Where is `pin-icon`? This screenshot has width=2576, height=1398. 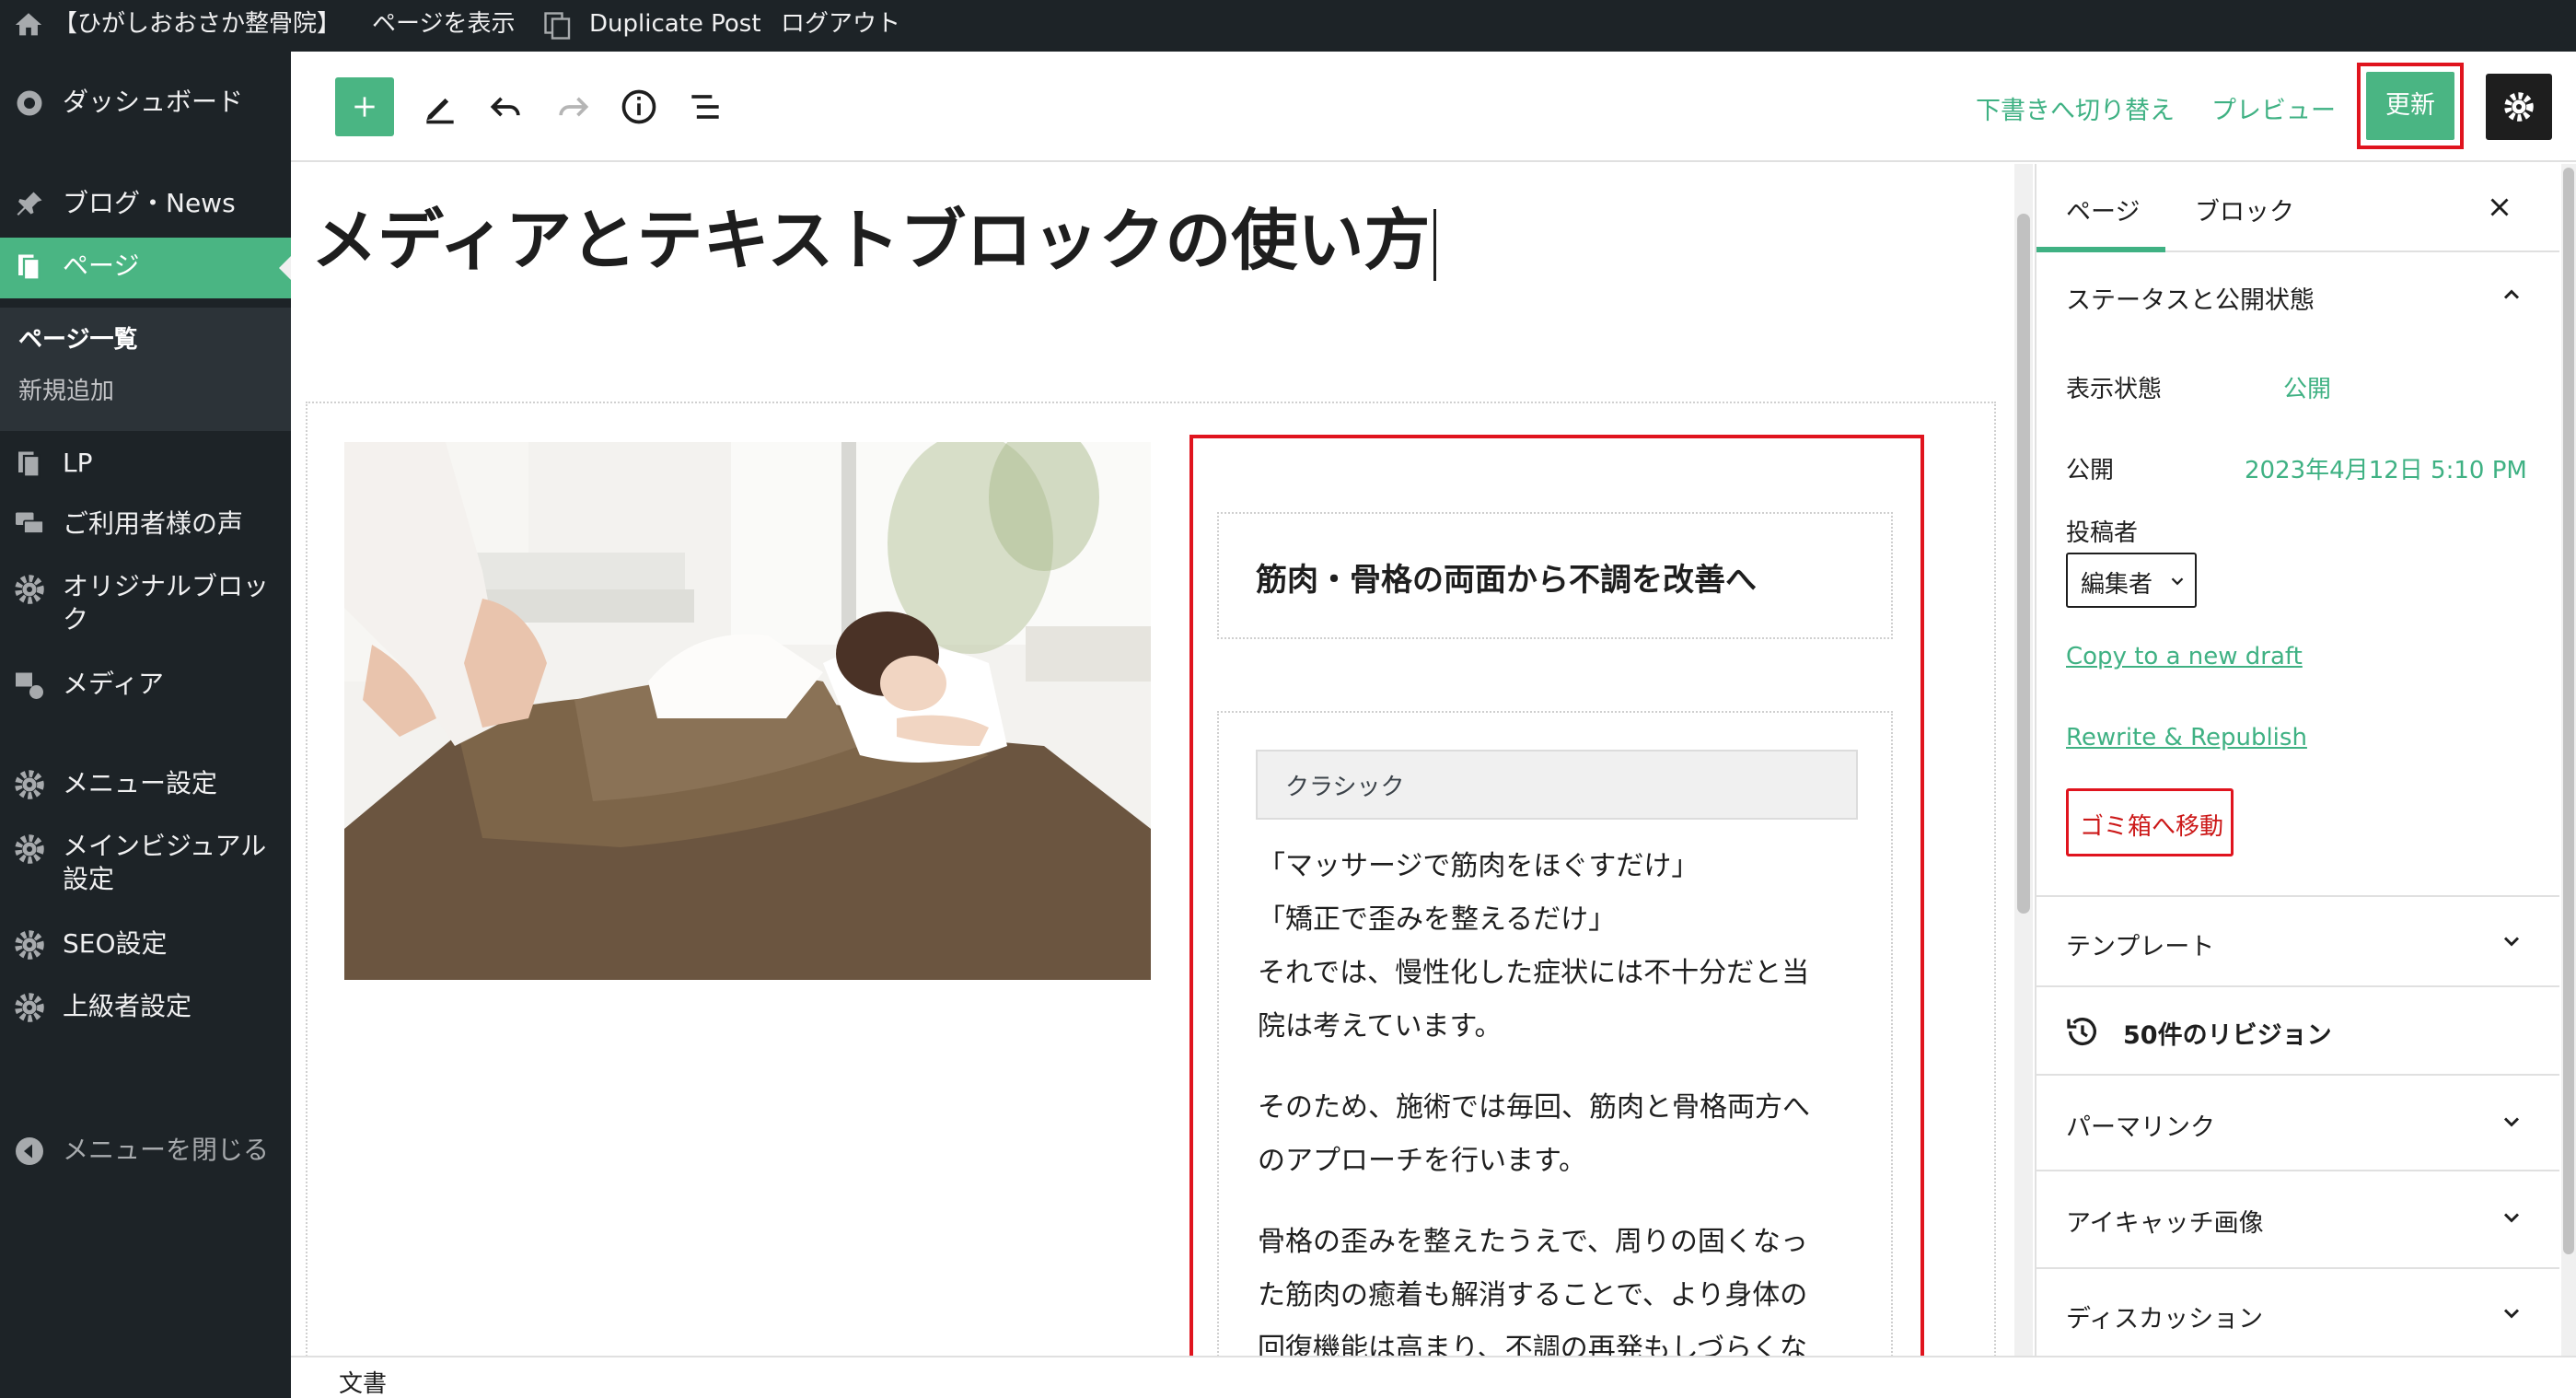 pin-icon is located at coordinates (29, 204).